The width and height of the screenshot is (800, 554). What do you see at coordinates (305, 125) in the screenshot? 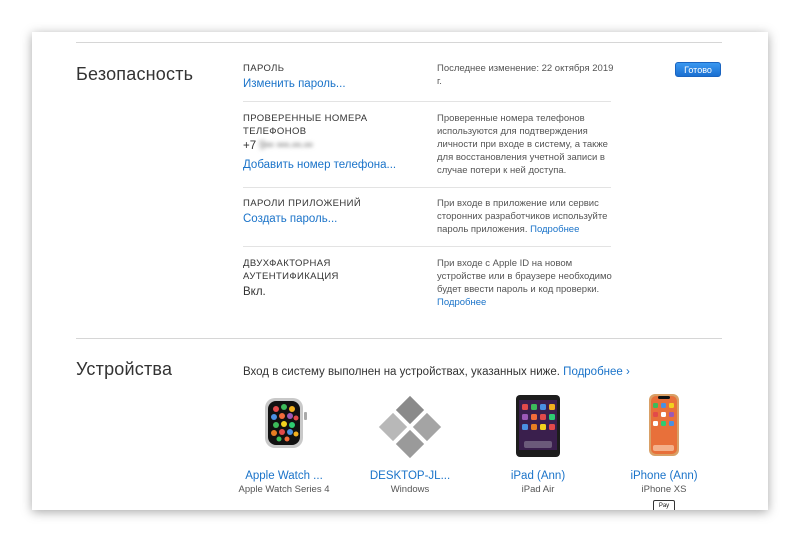
I see `trusted-phones-label: ПРОВЕРЕННЫЕ НОМЕРА ТЕЛЕФОНОВ` at bounding box center [305, 125].